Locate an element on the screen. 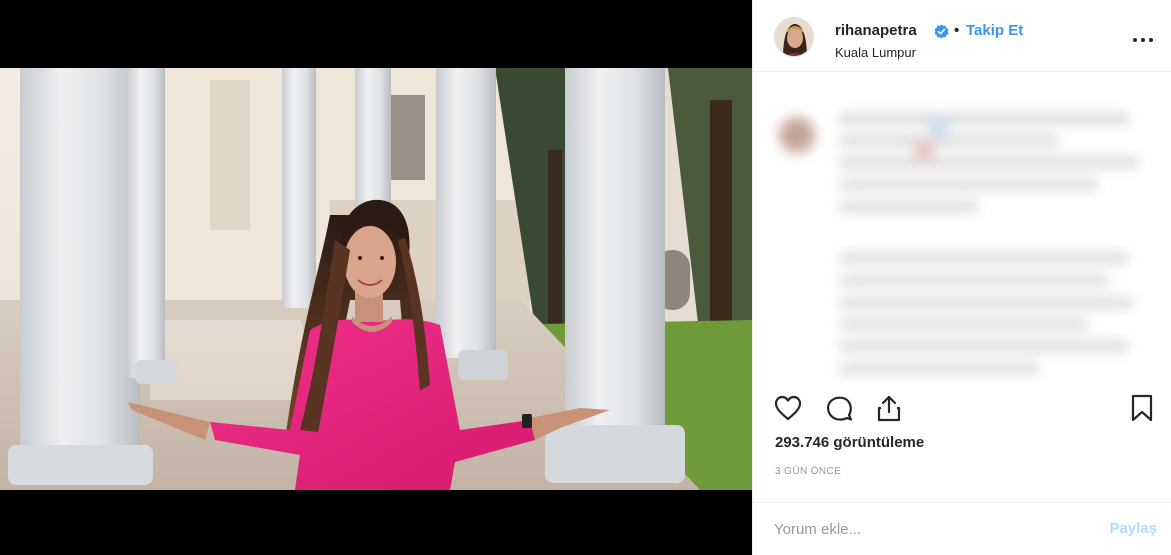 This screenshot has height=555, width=1171. action-bar is located at coordinates (962, 408).